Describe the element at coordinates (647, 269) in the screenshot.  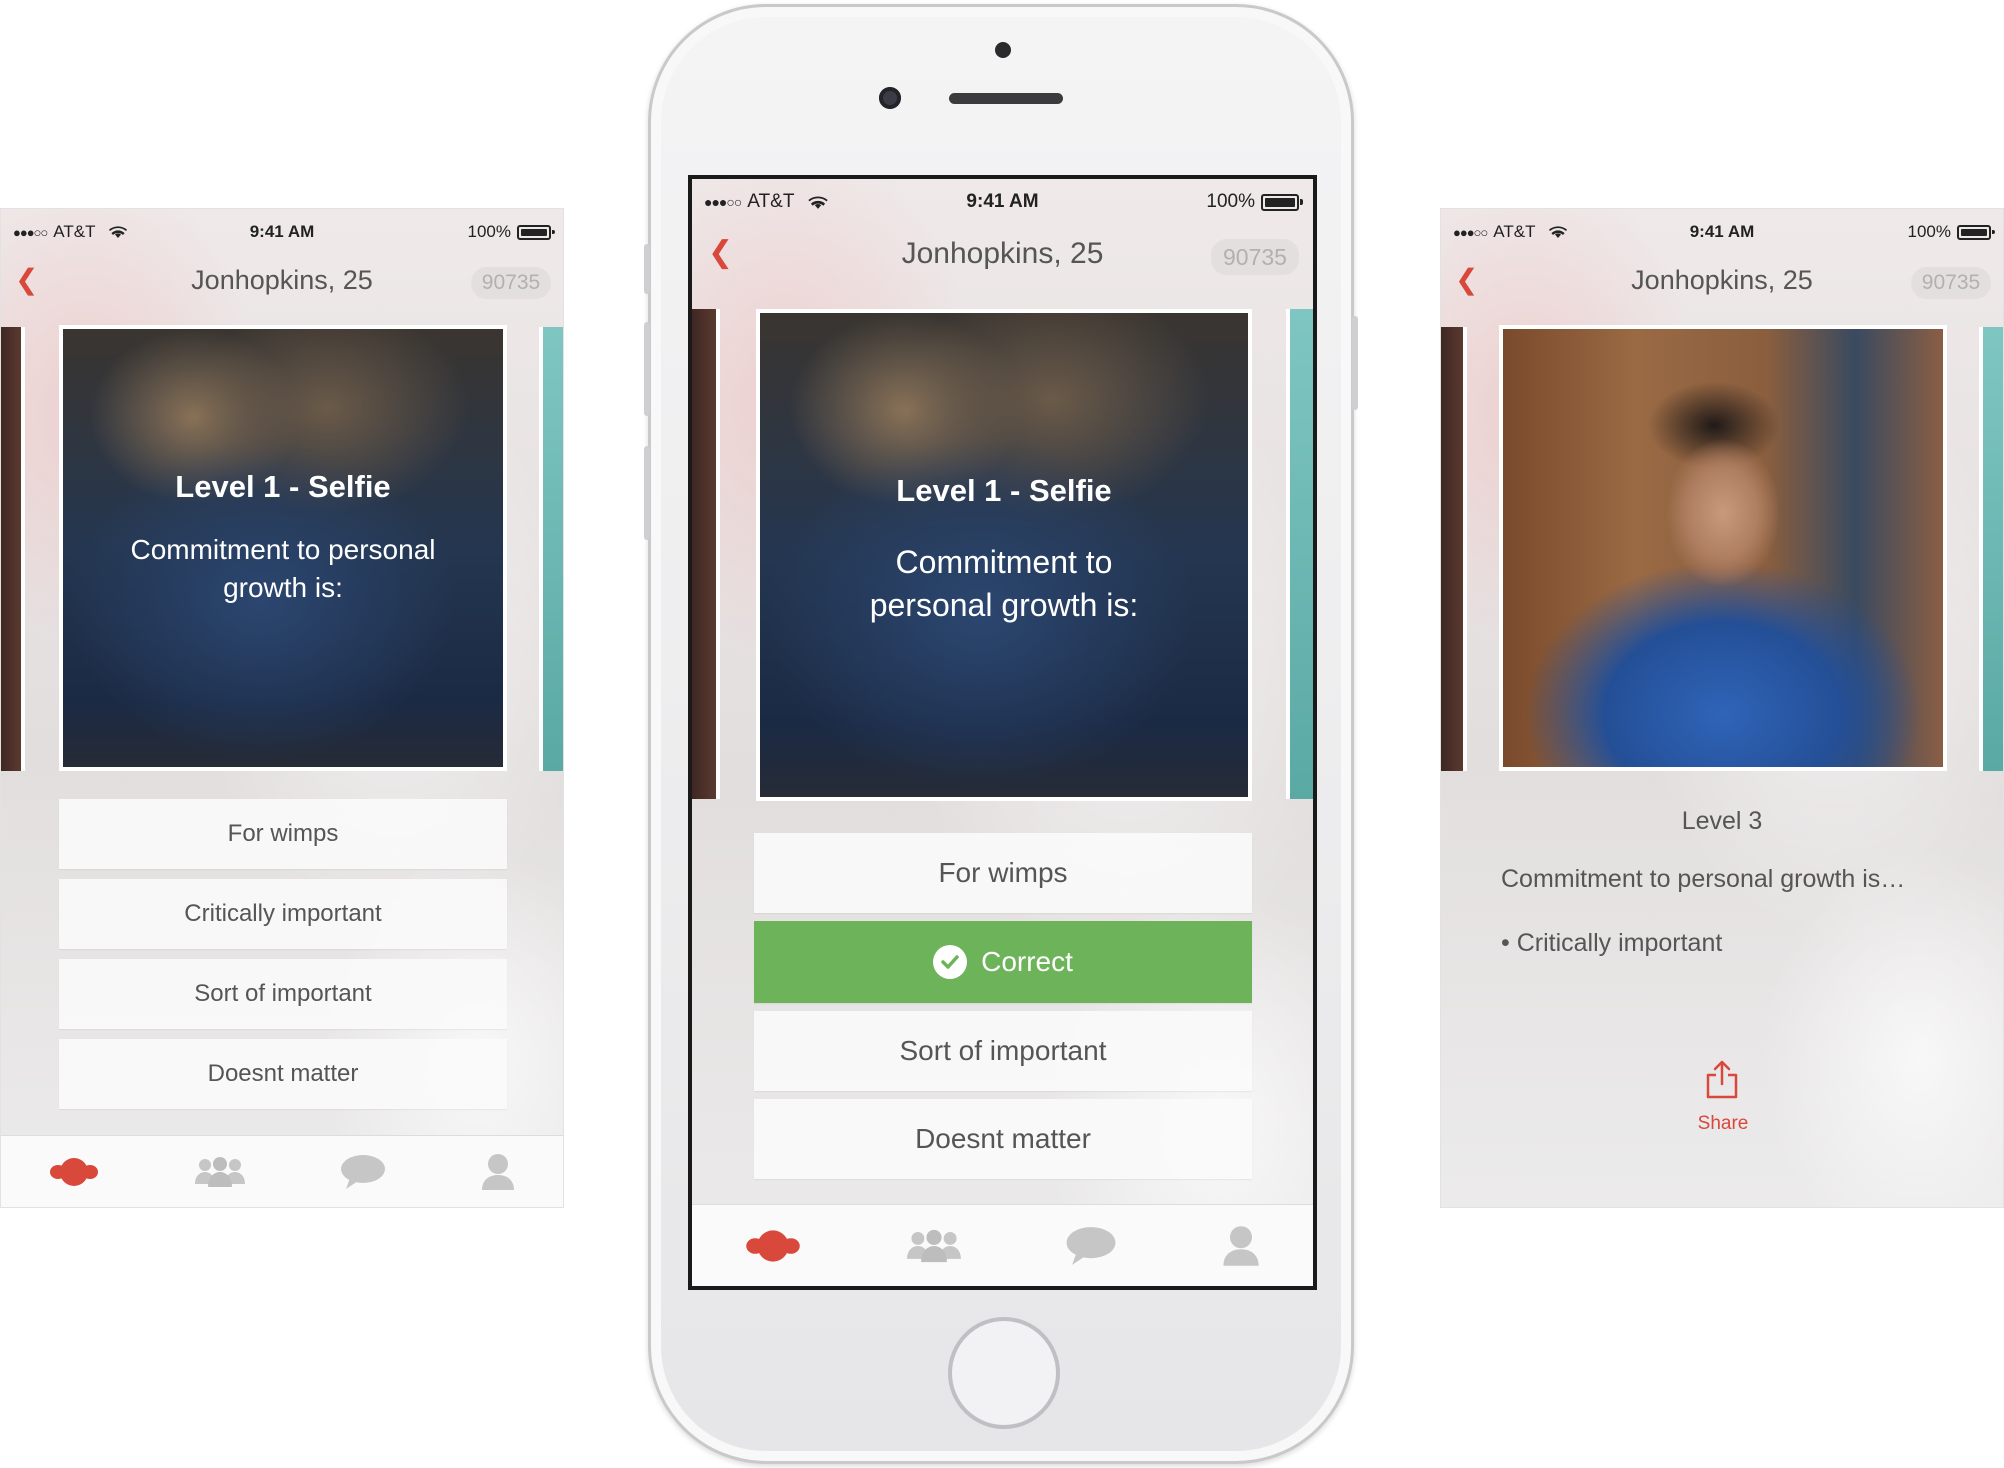
I see `mute-switch` at that location.